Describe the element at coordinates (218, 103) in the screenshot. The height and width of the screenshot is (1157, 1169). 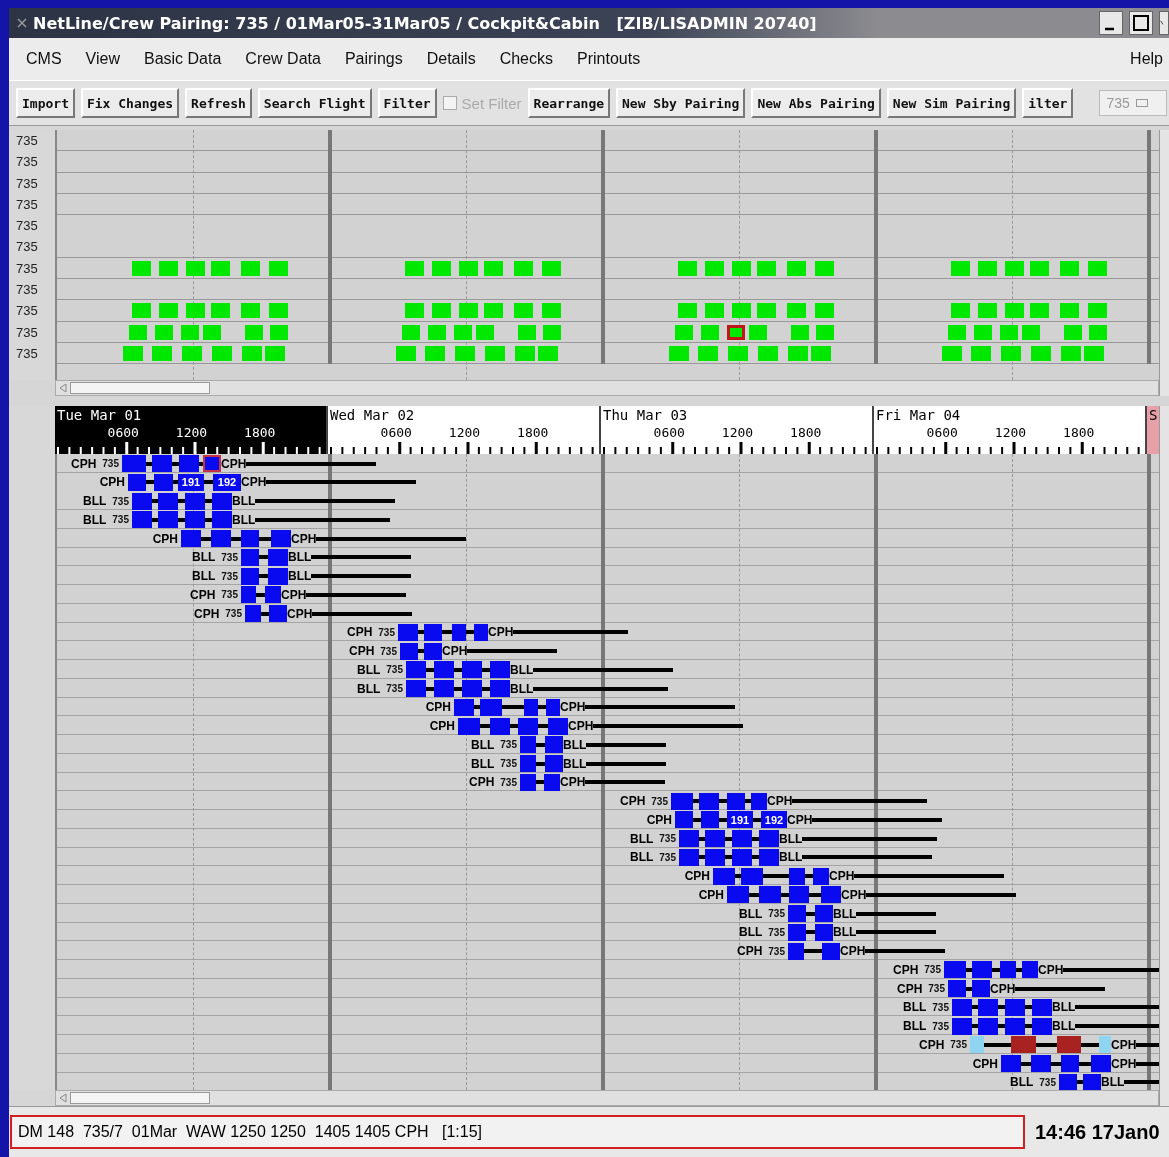
I see `toolbar-button: Refresh` at that location.